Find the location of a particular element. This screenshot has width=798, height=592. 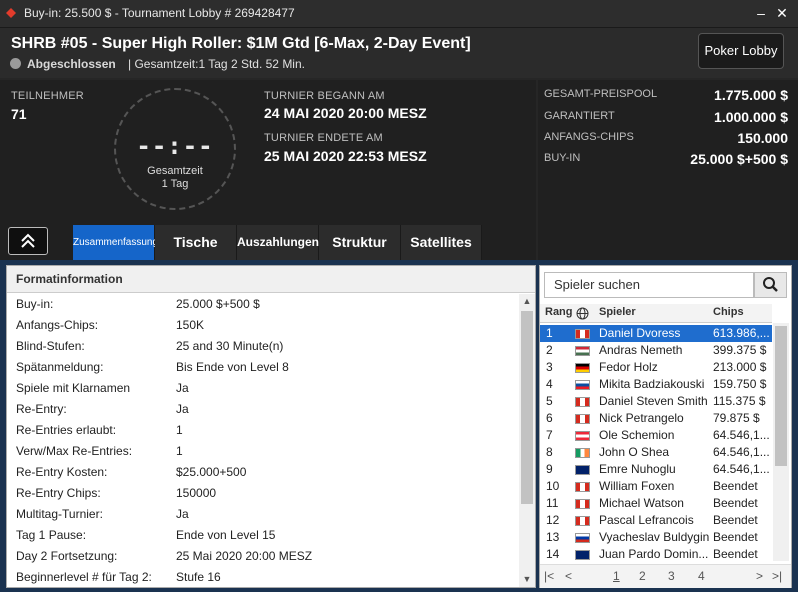

player-name: William Foxen is located at coordinates (637, 486).